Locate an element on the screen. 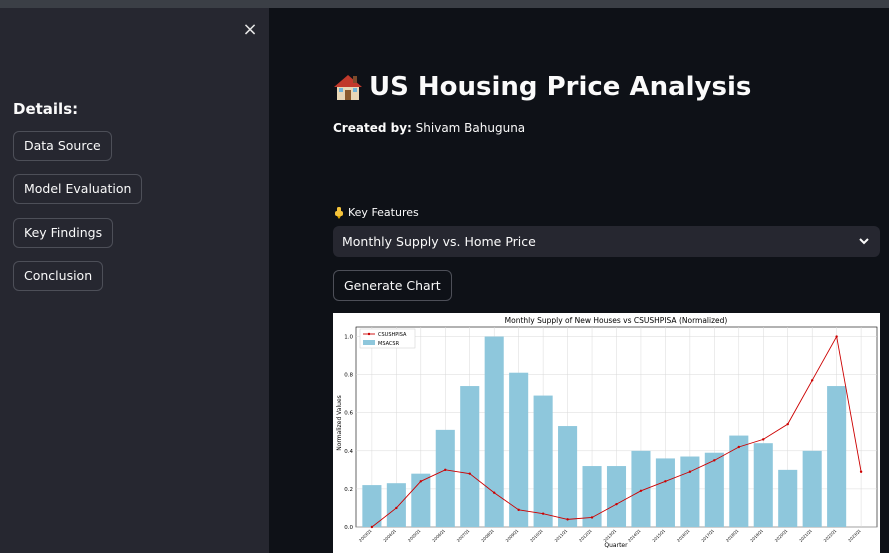 This screenshot has width=889, height=553. y-tick-label: 0.0 is located at coordinates (348, 528).